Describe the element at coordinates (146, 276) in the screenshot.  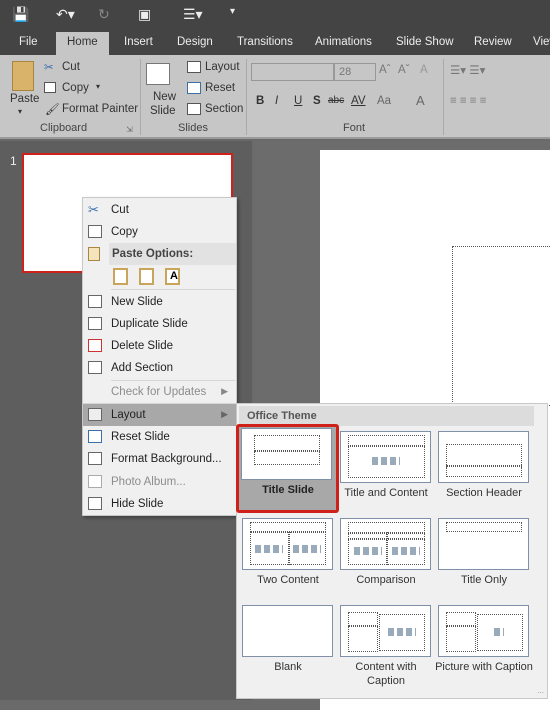
I see `paste-use-destination-icon` at that location.